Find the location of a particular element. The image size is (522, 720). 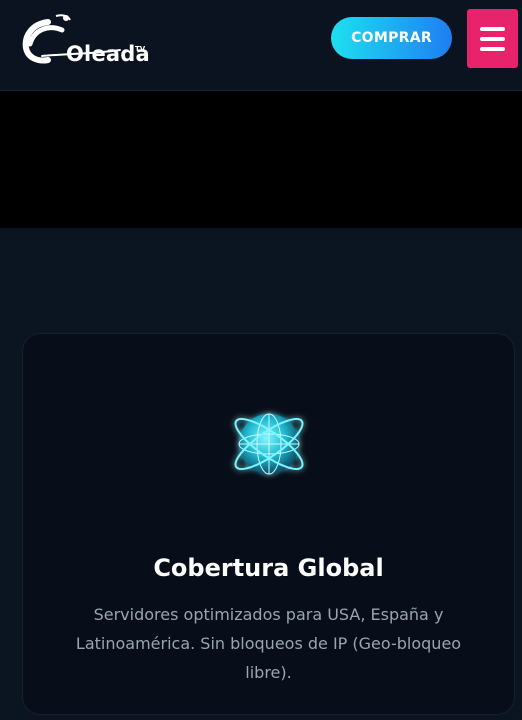

logo-badge: TV is located at coordinates (140, 49).